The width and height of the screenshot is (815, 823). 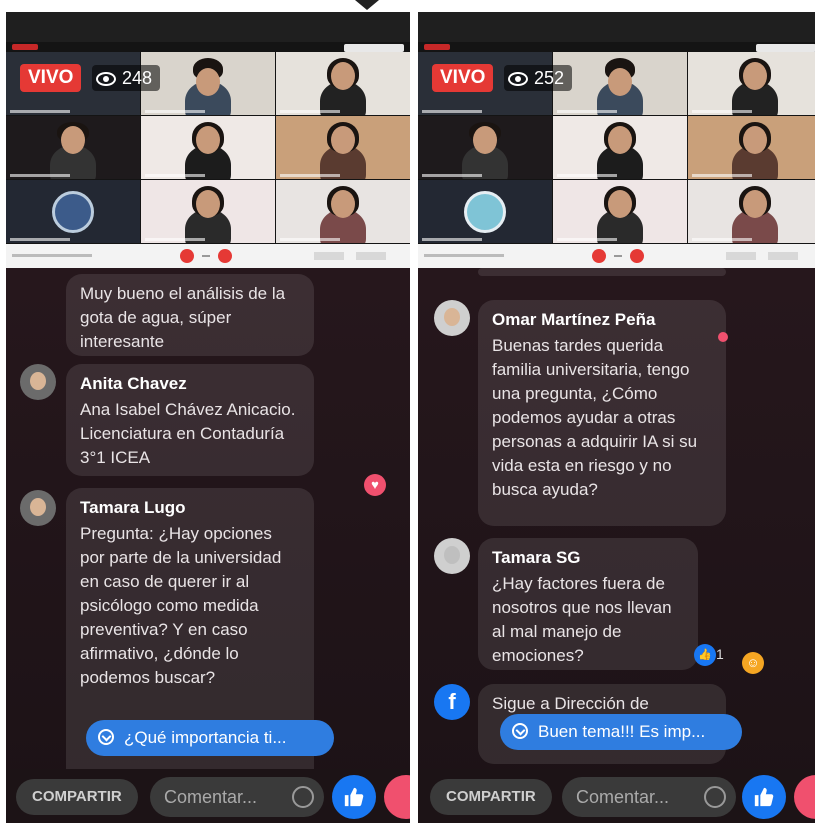 I want to click on arrow-down-indicator, so click(x=367, y=5).